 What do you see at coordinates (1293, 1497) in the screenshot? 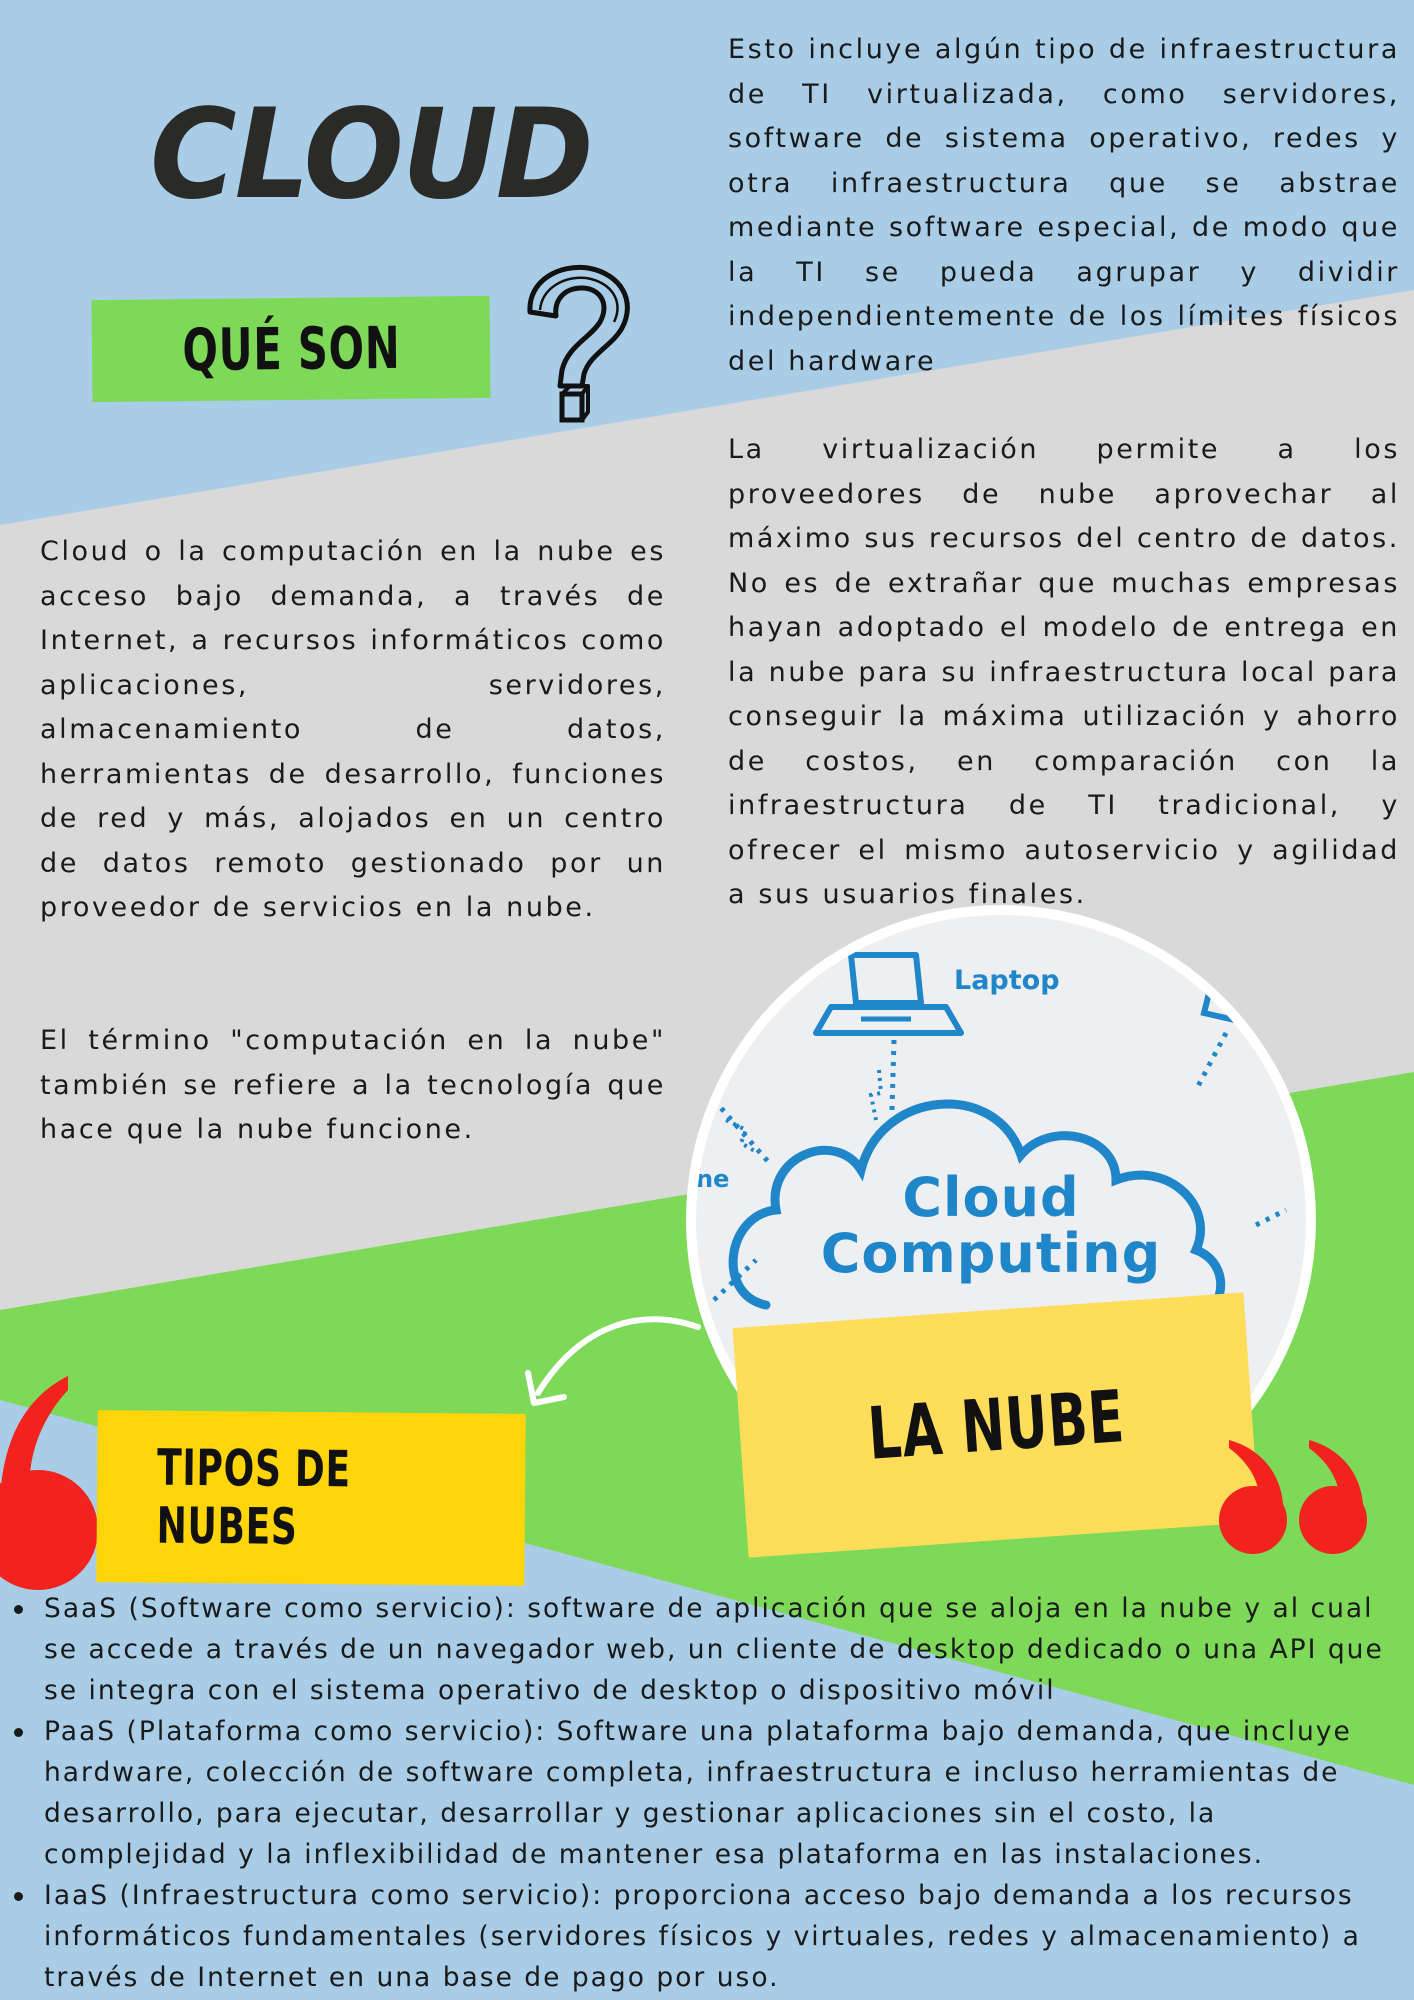
I see `close-quote-icon` at bounding box center [1293, 1497].